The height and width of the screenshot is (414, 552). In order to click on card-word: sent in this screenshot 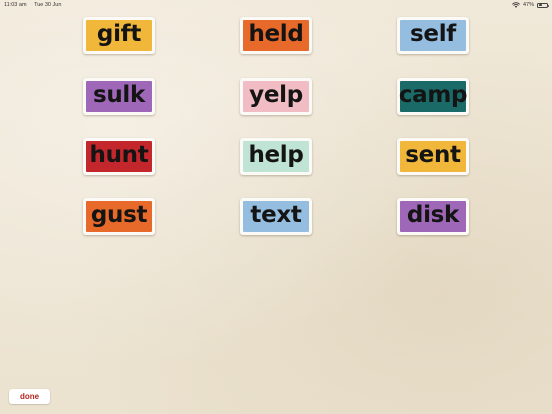, I will do `click(433, 155)`.